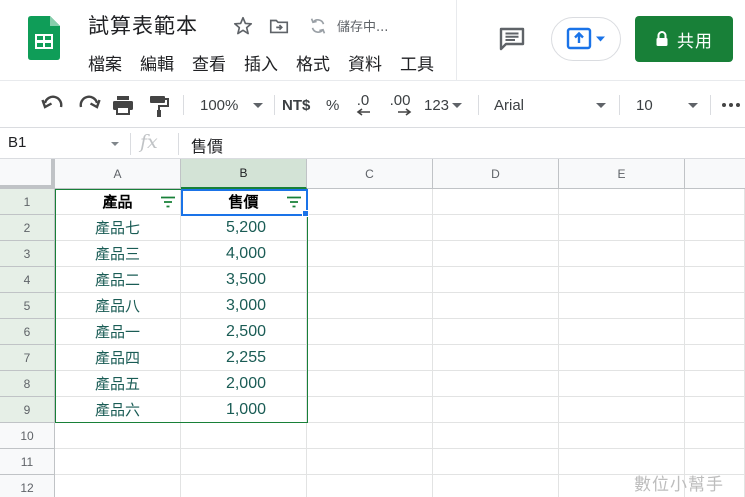 The height and width of the screenshot is (497, 745). Describe the element at coordinates (27, 280) in the screenshot. I see `row-header-4: 4` at that location.